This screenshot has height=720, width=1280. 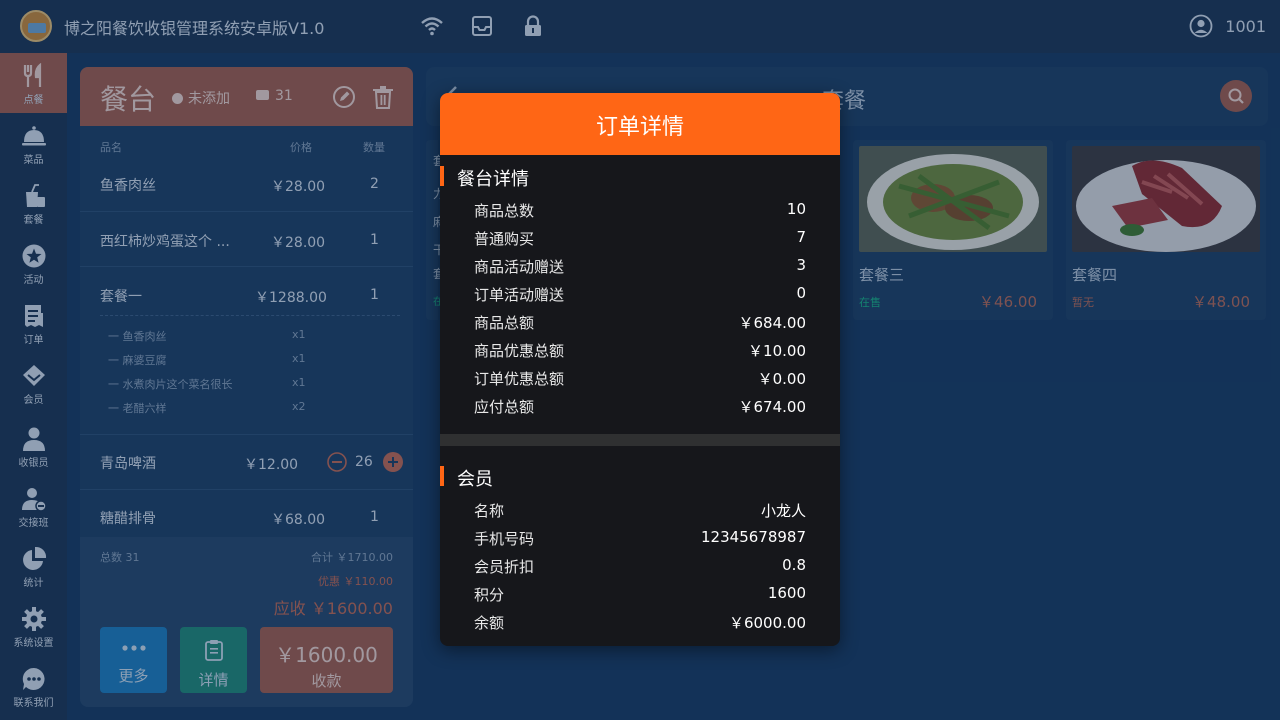 I want to click on detail-row: 商品总数 10, so click(x=640, y=211).